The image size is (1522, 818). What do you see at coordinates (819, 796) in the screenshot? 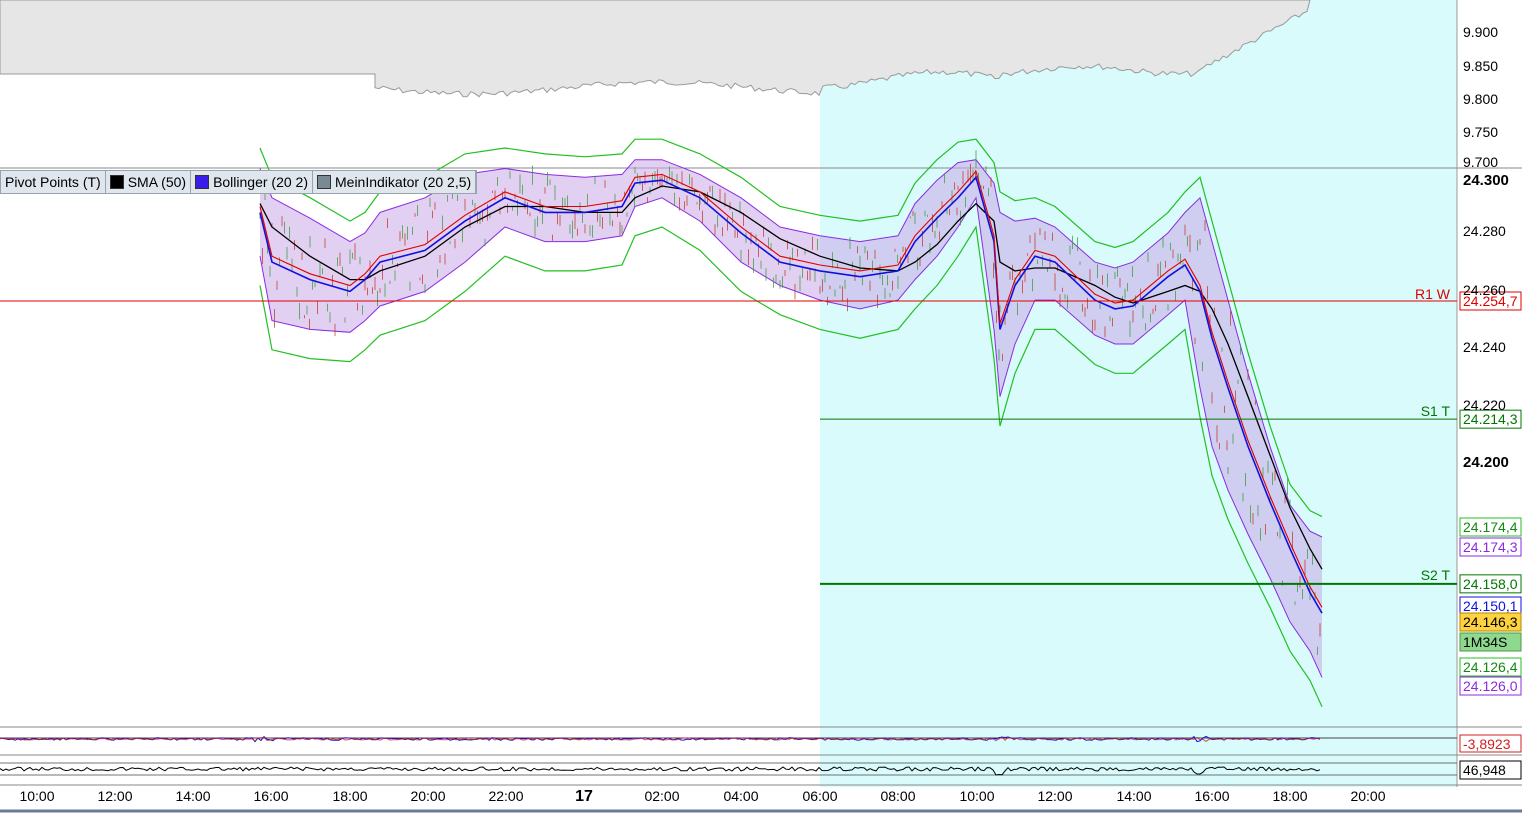
I see `time-axis-label: 06:00` at bounding box center [819, 796].